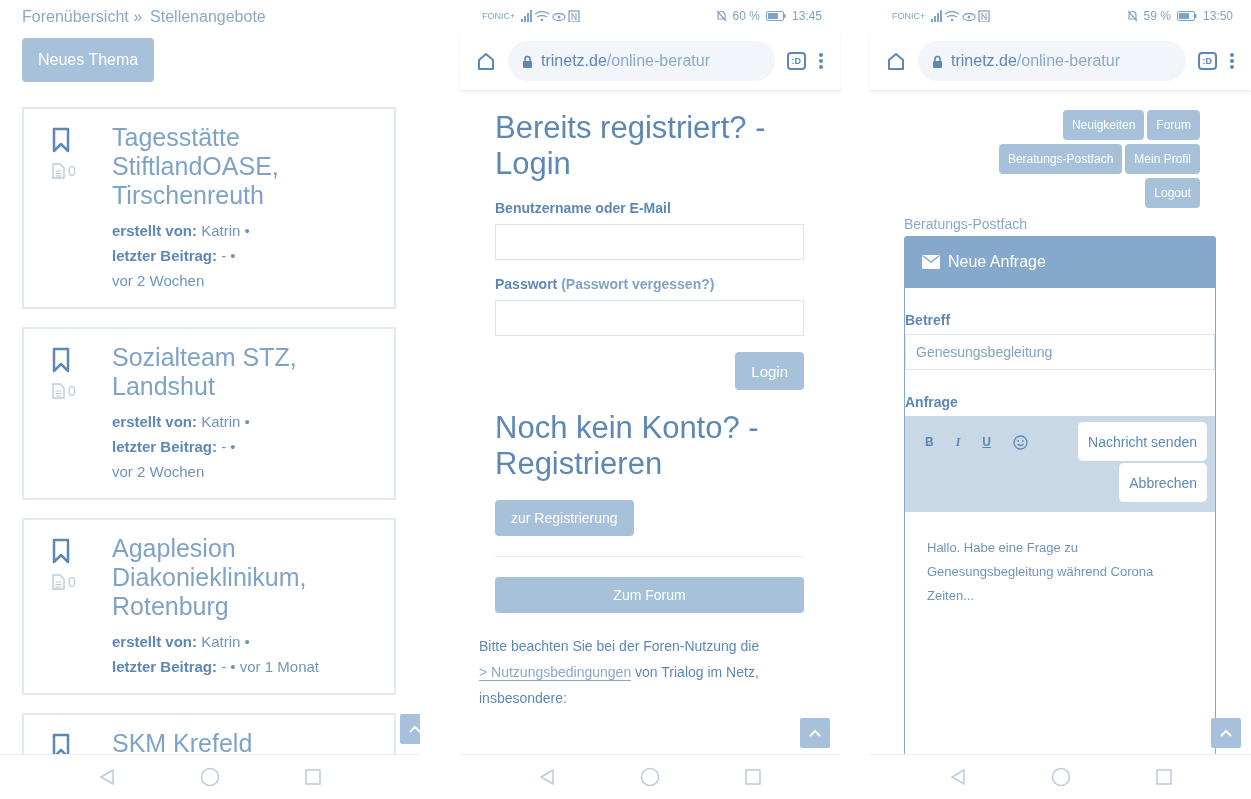  Describe the element at coordinates (1060, 159) in the screenshot. I see `nav-button: Beratungs-Postfach` at that location.